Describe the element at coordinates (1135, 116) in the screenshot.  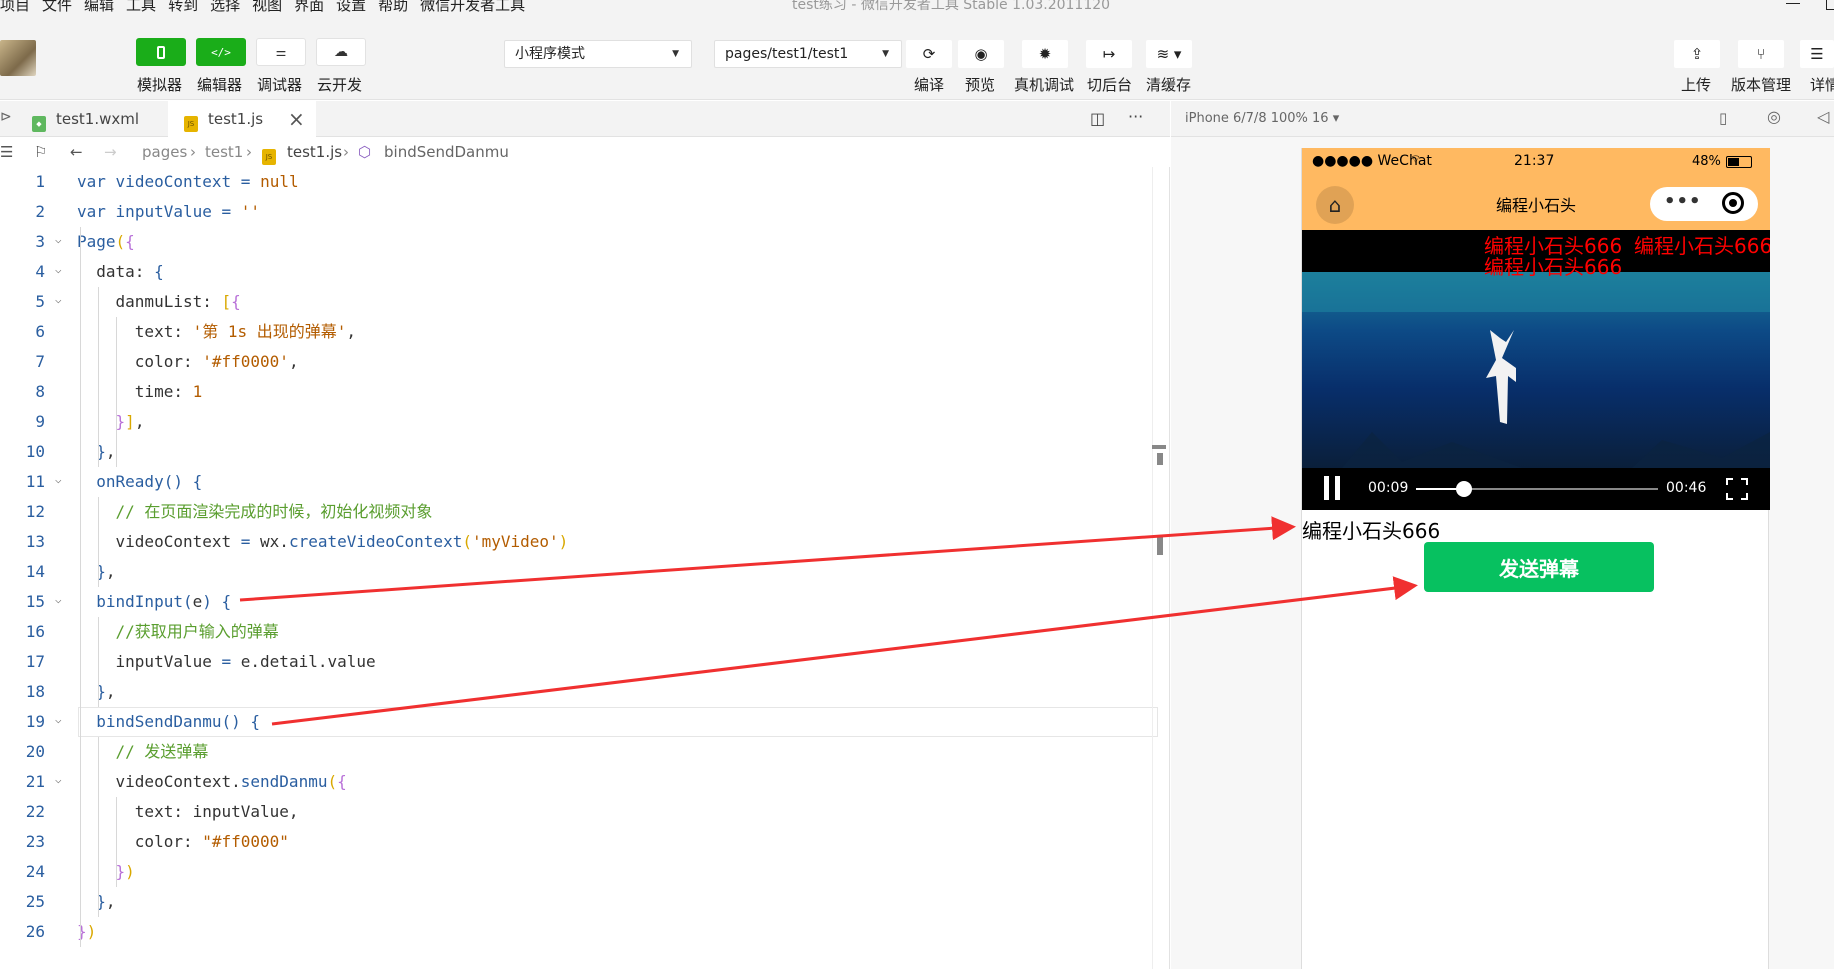
I see `more-icon: ···` at that location.